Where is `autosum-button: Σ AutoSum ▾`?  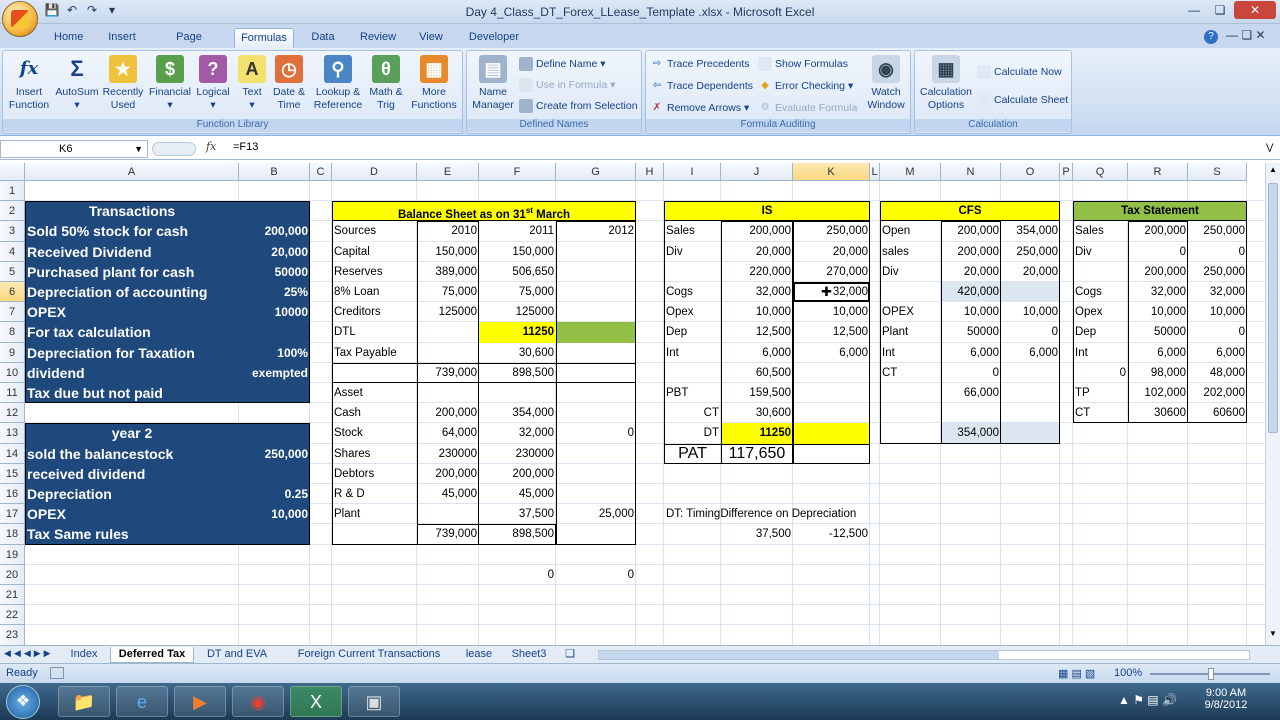
autosum-button: Σ AutoSum ▾ is located at coordinates (77, 83).